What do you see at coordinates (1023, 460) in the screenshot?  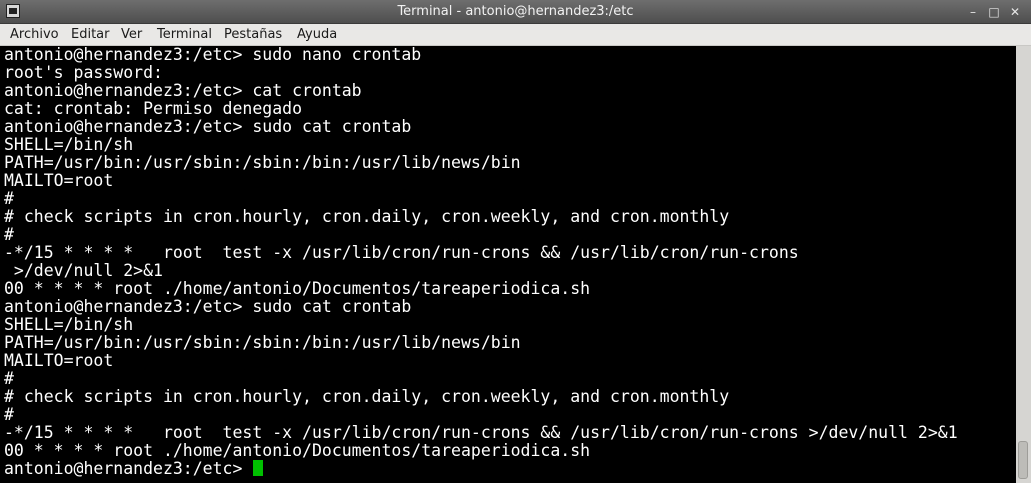 I see `scrollbar-thumb` at bounding box center [1023, 460].